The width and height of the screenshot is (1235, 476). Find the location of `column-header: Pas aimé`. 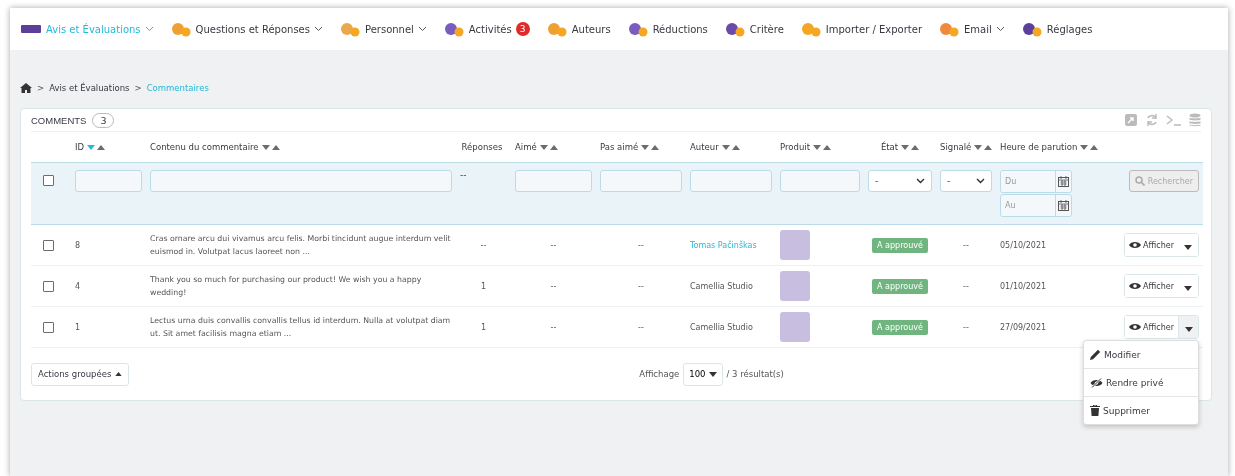

column-header: Pas aimé is located at coordinates (619, 147).